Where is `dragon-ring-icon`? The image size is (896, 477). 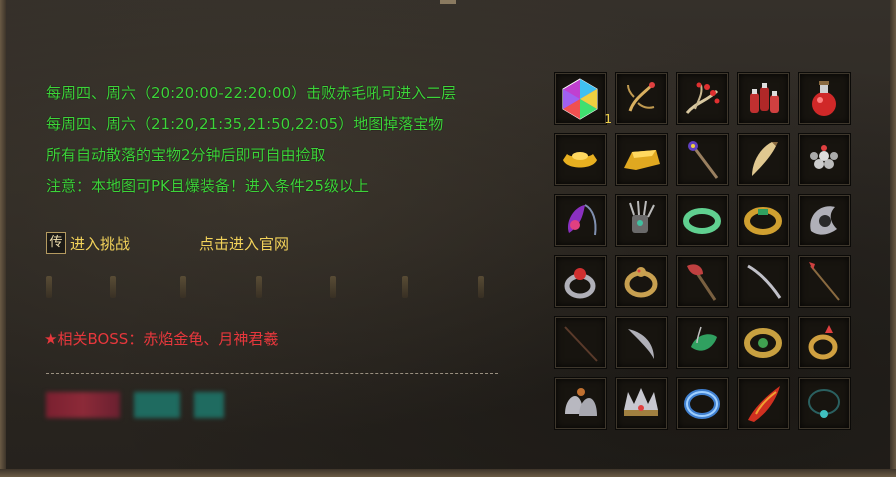 dragon-ring-icon is located at coordinates (641, 282).